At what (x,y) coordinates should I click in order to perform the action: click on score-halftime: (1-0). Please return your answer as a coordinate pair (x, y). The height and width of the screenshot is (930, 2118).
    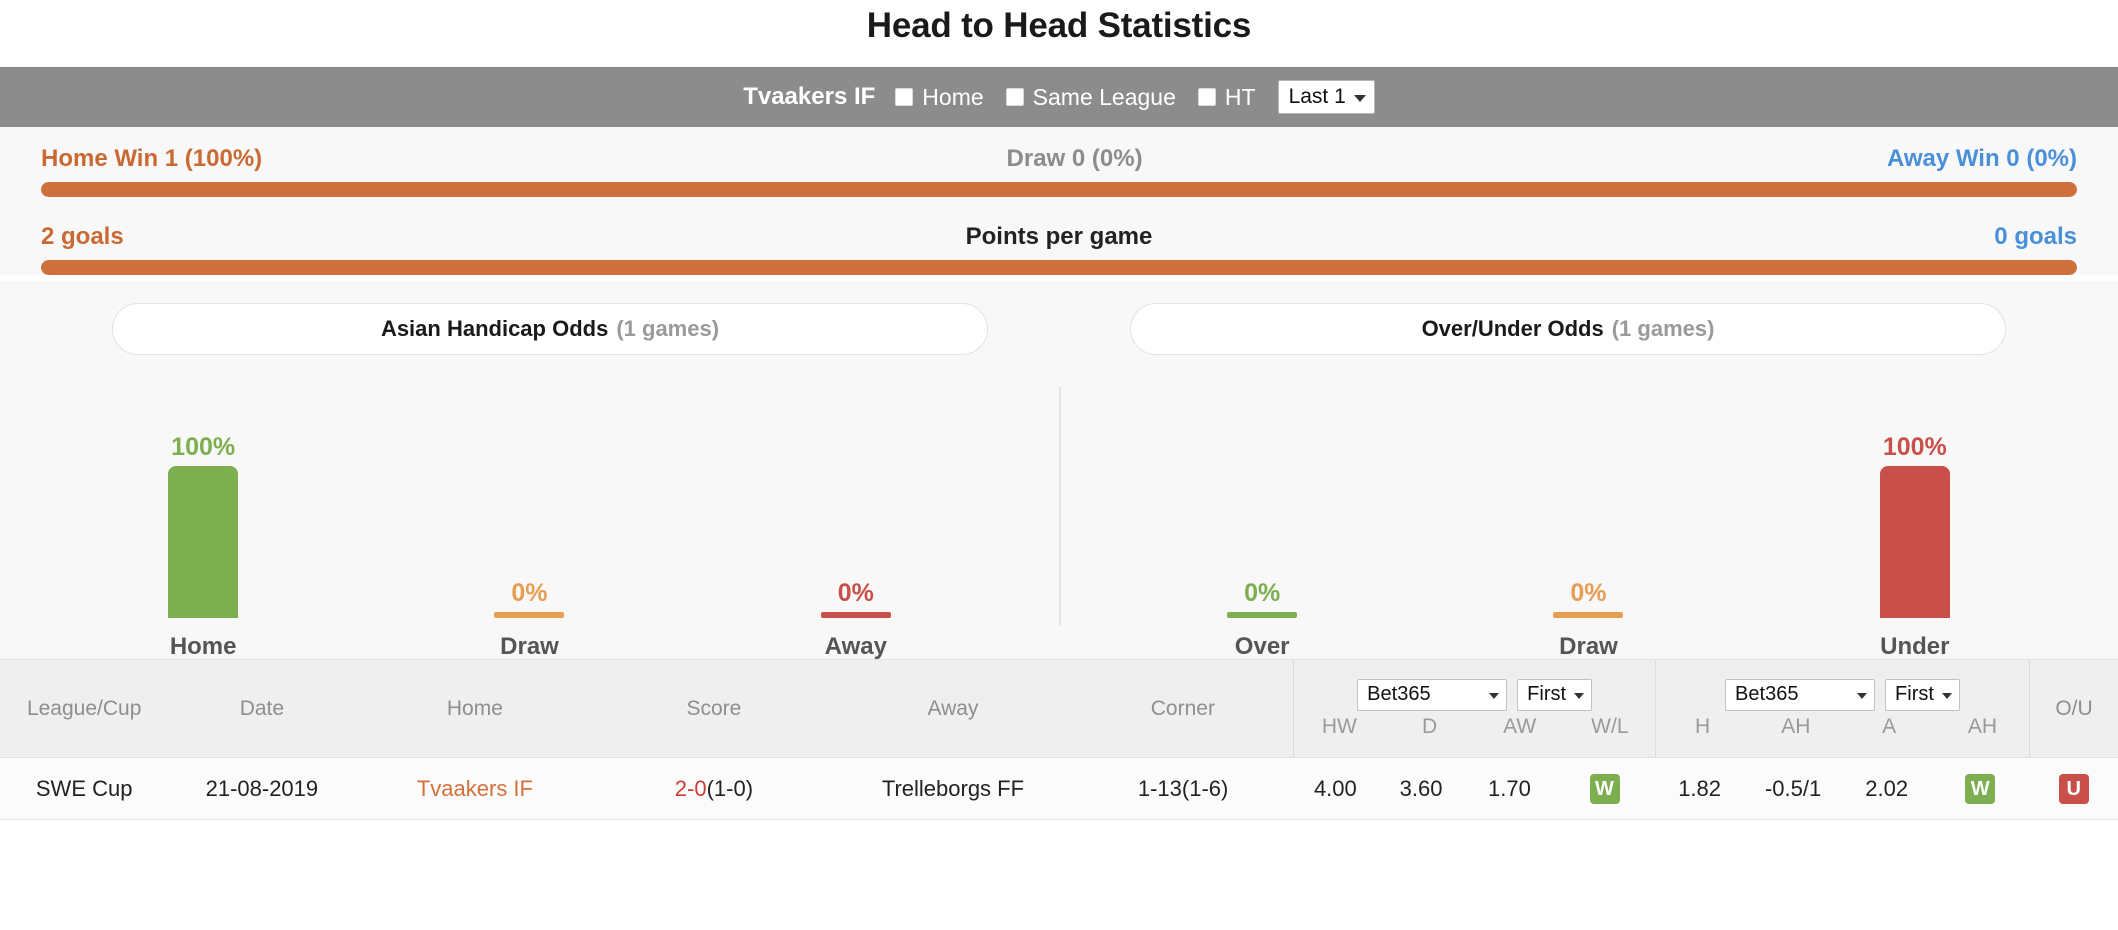
    Looking at the image, I should click on (730, 788).